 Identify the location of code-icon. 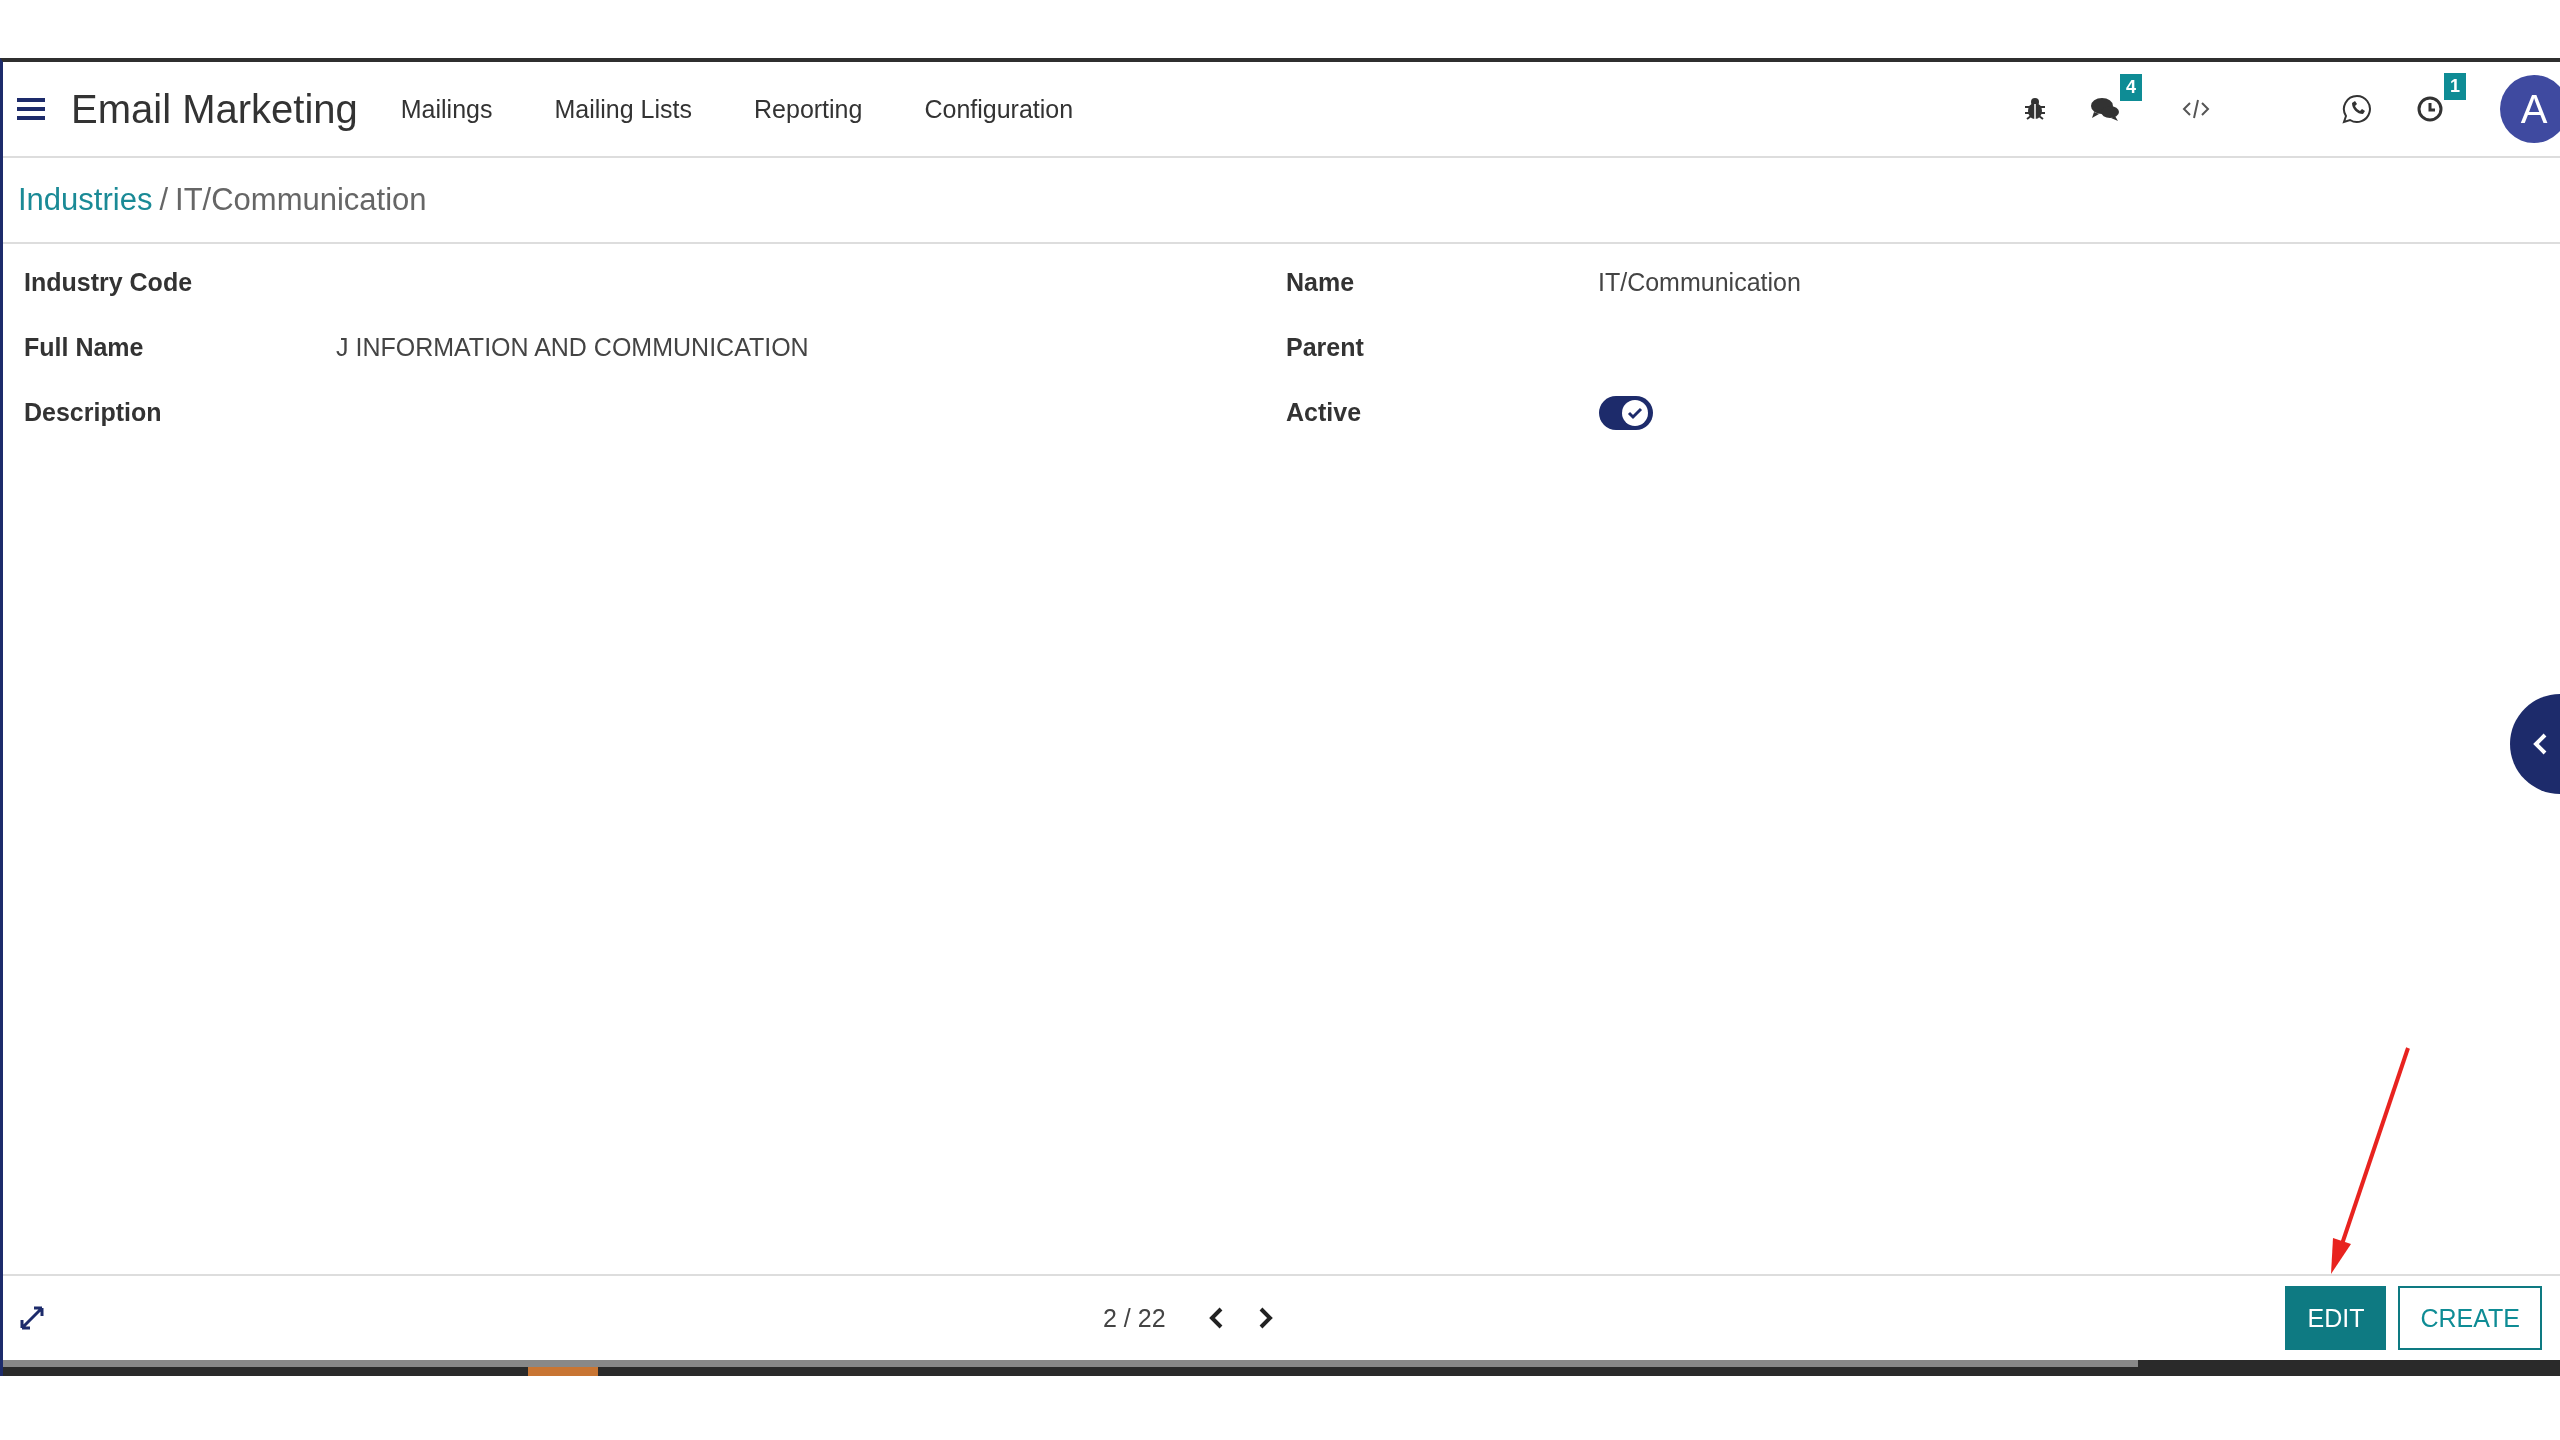
(2196, 109).